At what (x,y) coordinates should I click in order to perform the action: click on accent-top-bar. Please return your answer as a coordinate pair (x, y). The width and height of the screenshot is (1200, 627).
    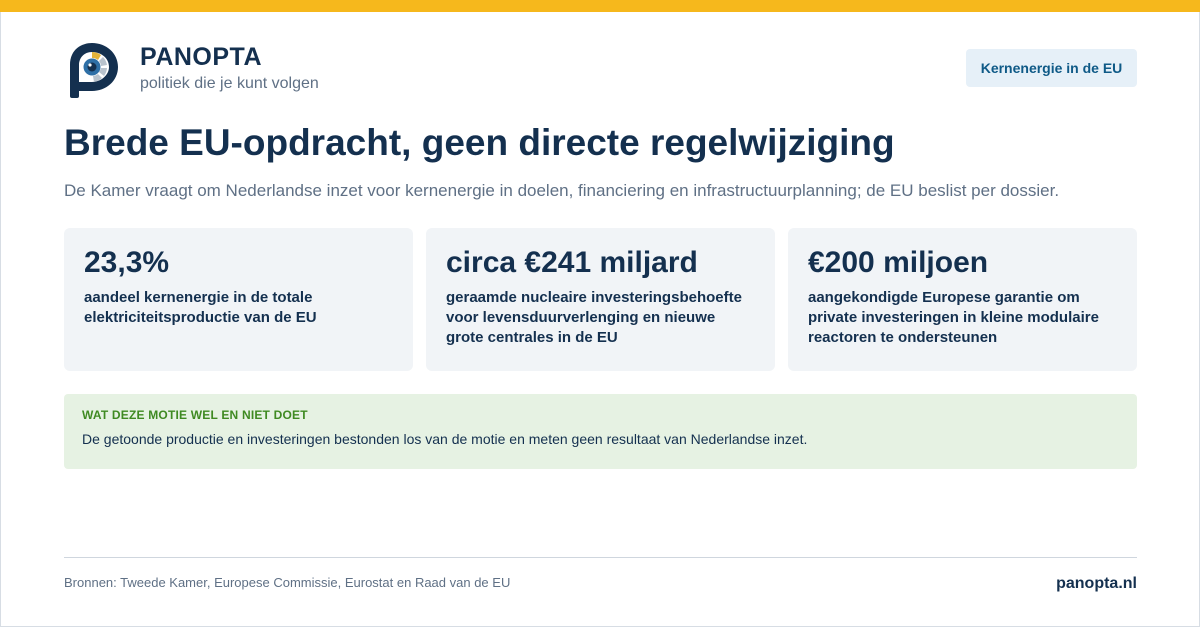
    Looking at the image, I should click on (600, 6).